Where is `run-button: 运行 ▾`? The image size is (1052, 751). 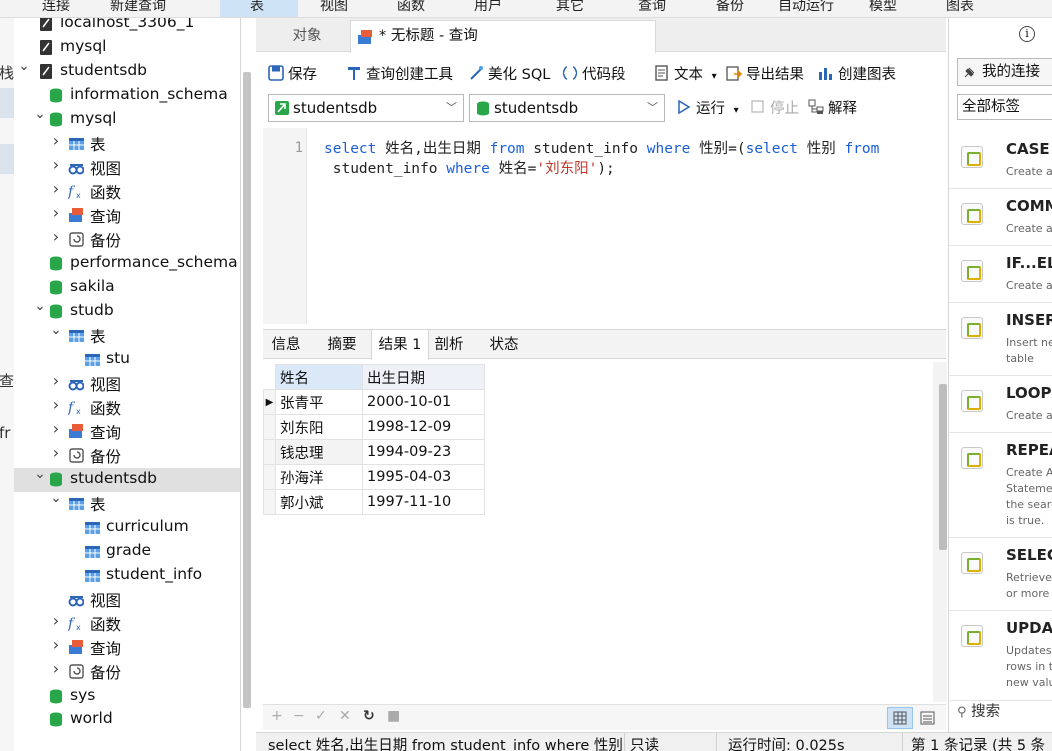
run-button: 运行 ▾ is located at coordinates (707, 108).